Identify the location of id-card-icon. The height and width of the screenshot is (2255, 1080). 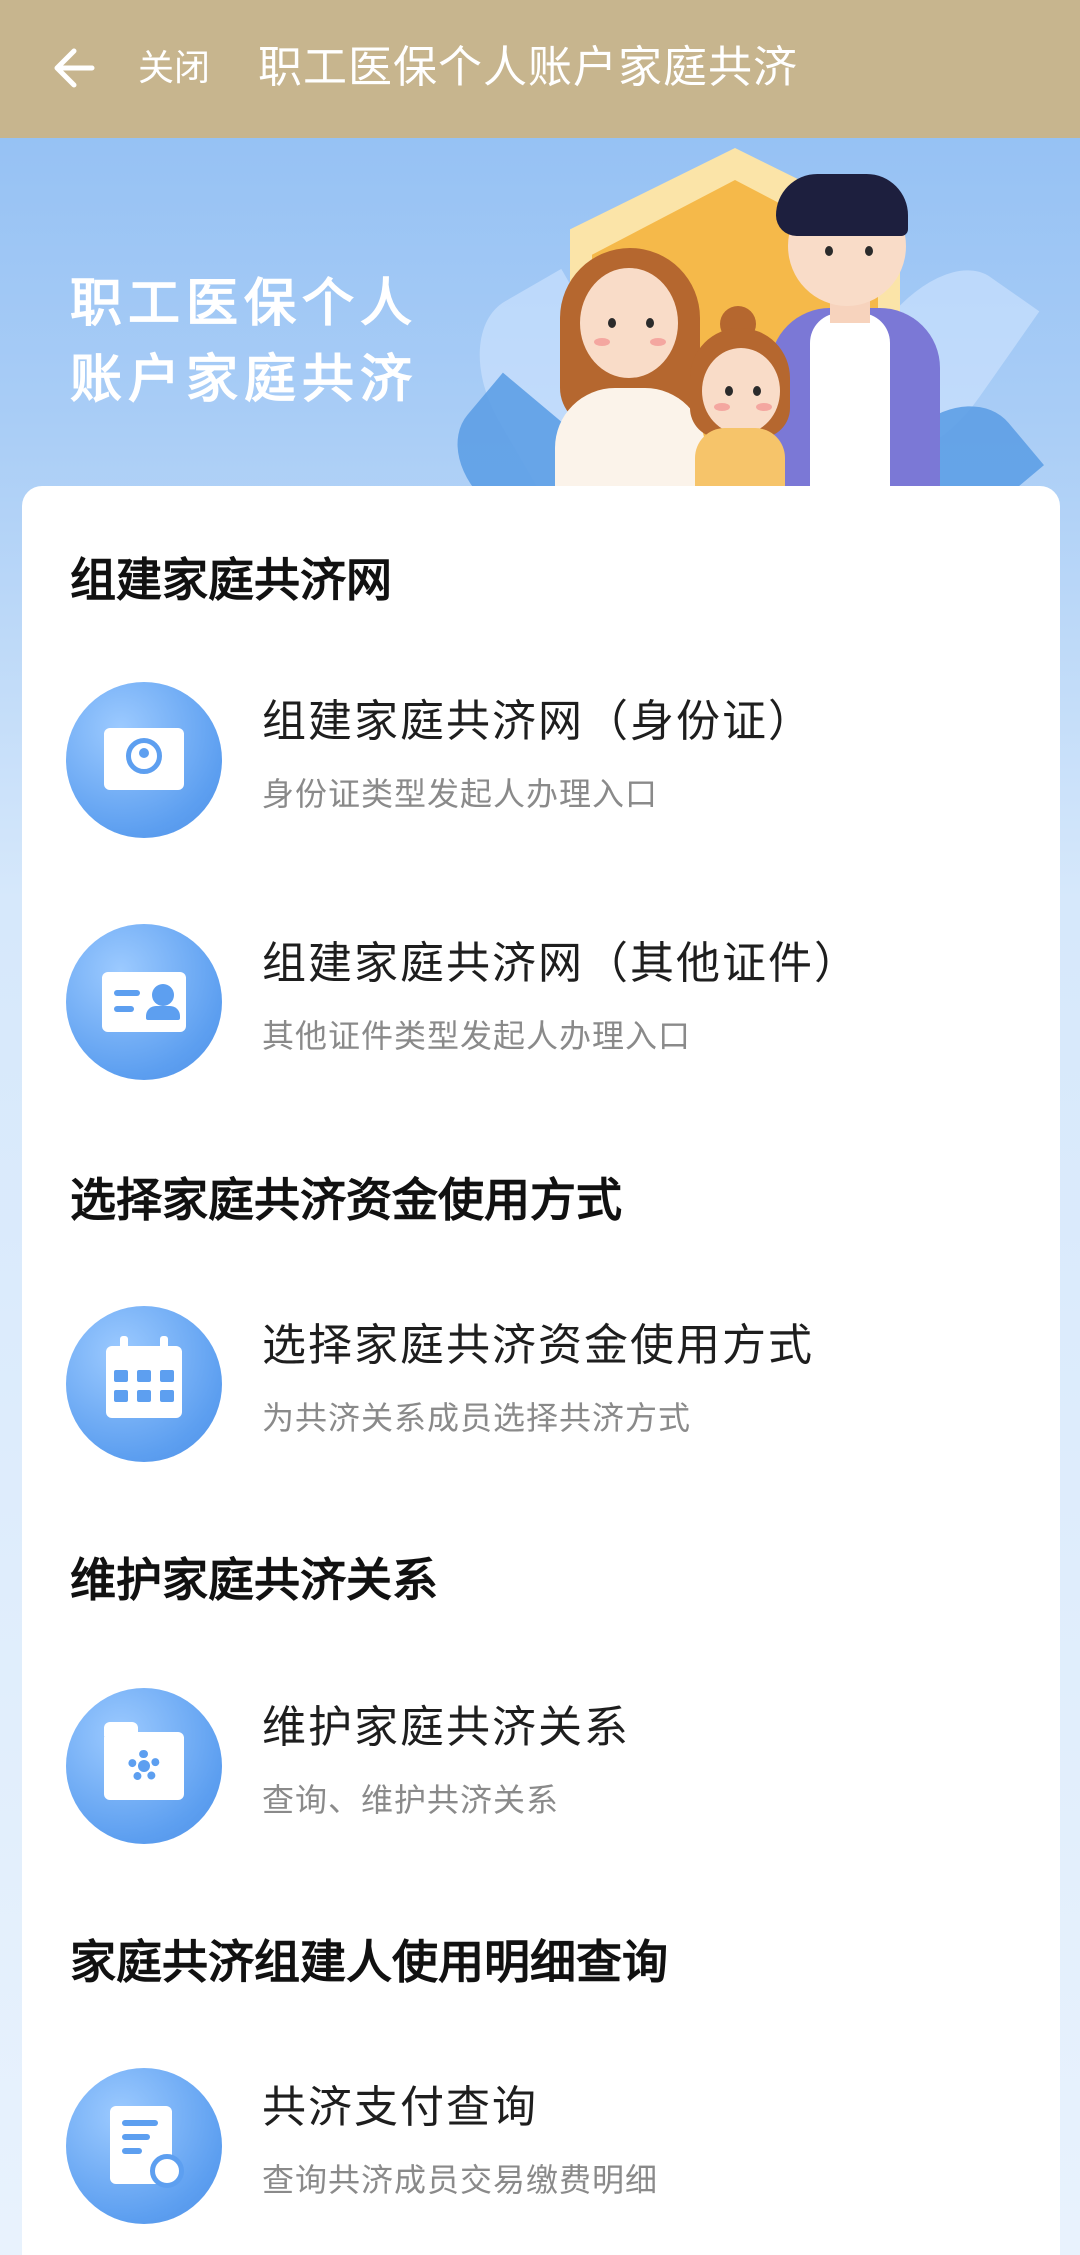
(144, 760).